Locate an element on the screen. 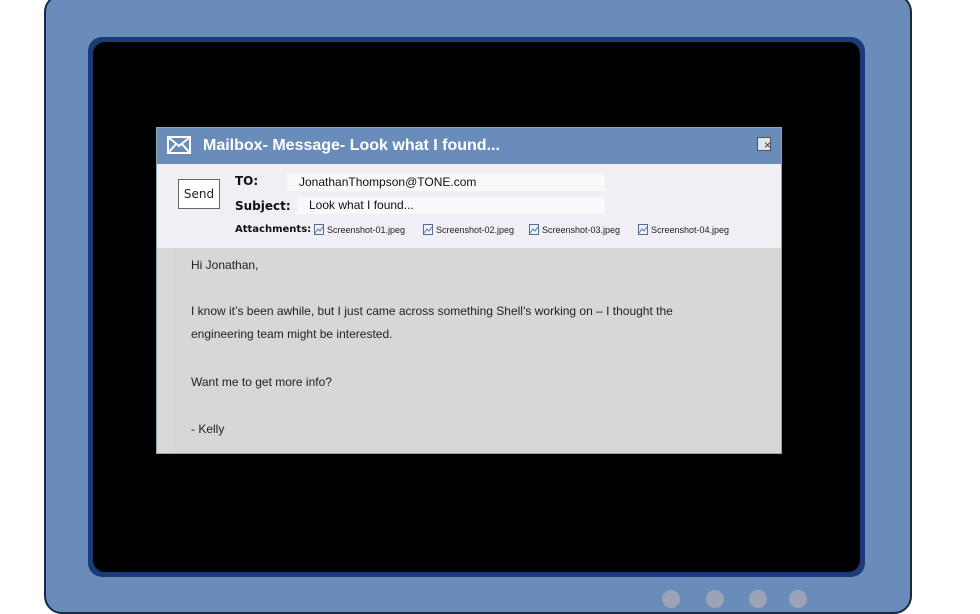 The width and height of the screenshot is (980, 614). envelope-icon is located at coordinates (179, 145).